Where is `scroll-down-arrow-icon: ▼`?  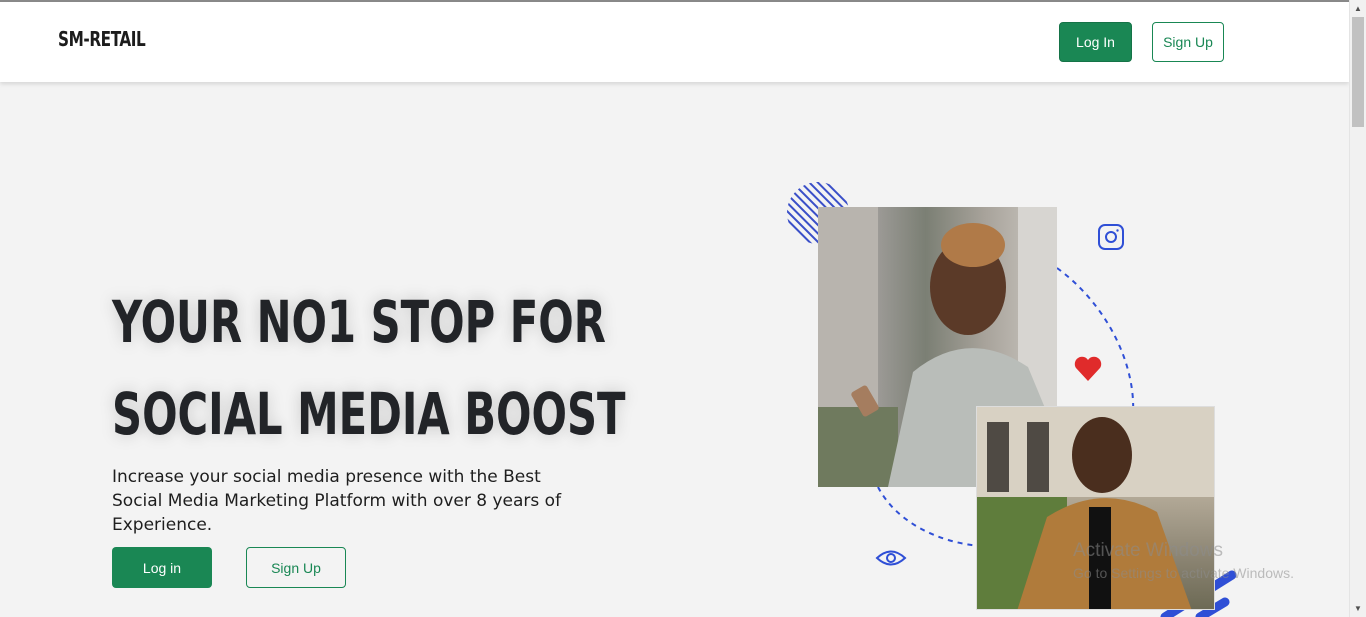 scroll-down-arrow-icon: ▼ is located at coordinates (1358, 608).